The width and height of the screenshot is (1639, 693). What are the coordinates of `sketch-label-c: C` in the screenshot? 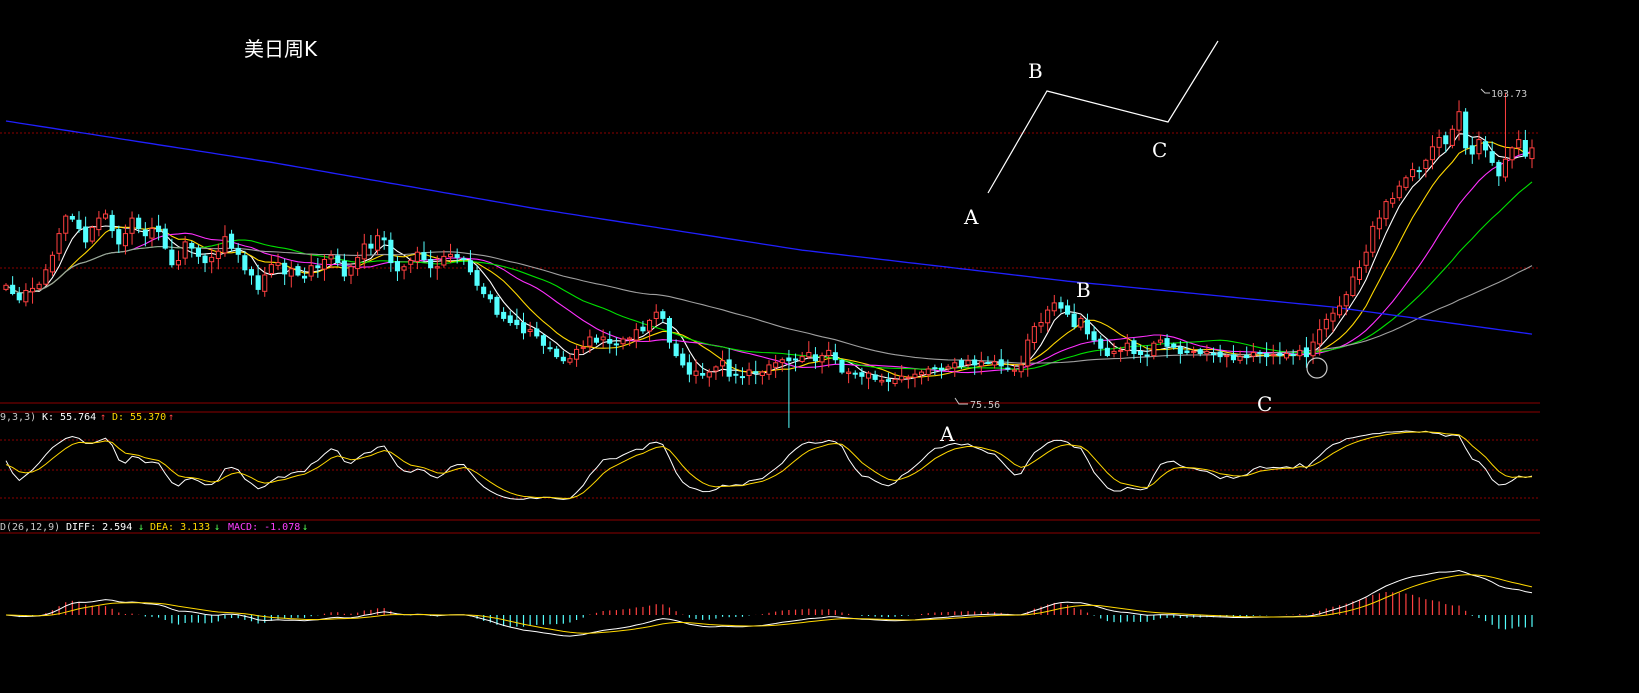 It's located at (1159, 150).